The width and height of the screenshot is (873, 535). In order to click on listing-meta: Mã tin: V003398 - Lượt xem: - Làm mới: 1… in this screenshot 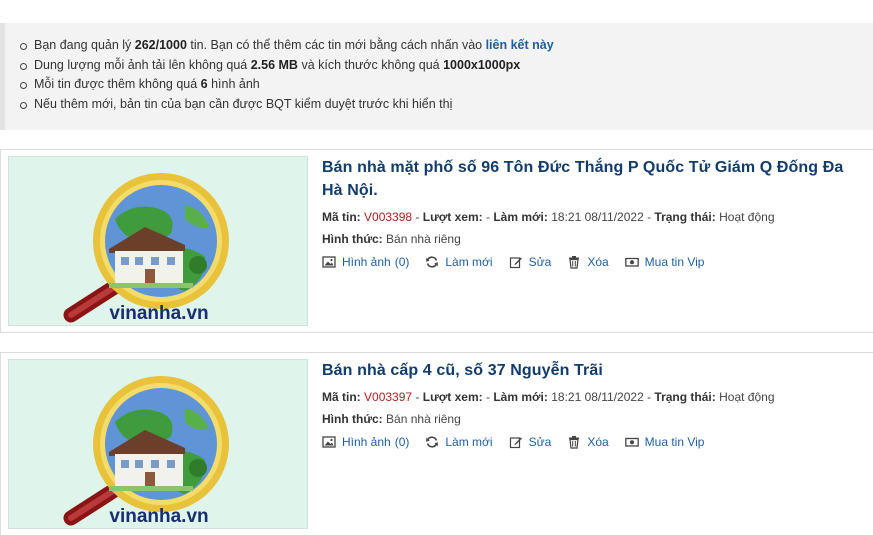, I will do `click(548, 217)`.